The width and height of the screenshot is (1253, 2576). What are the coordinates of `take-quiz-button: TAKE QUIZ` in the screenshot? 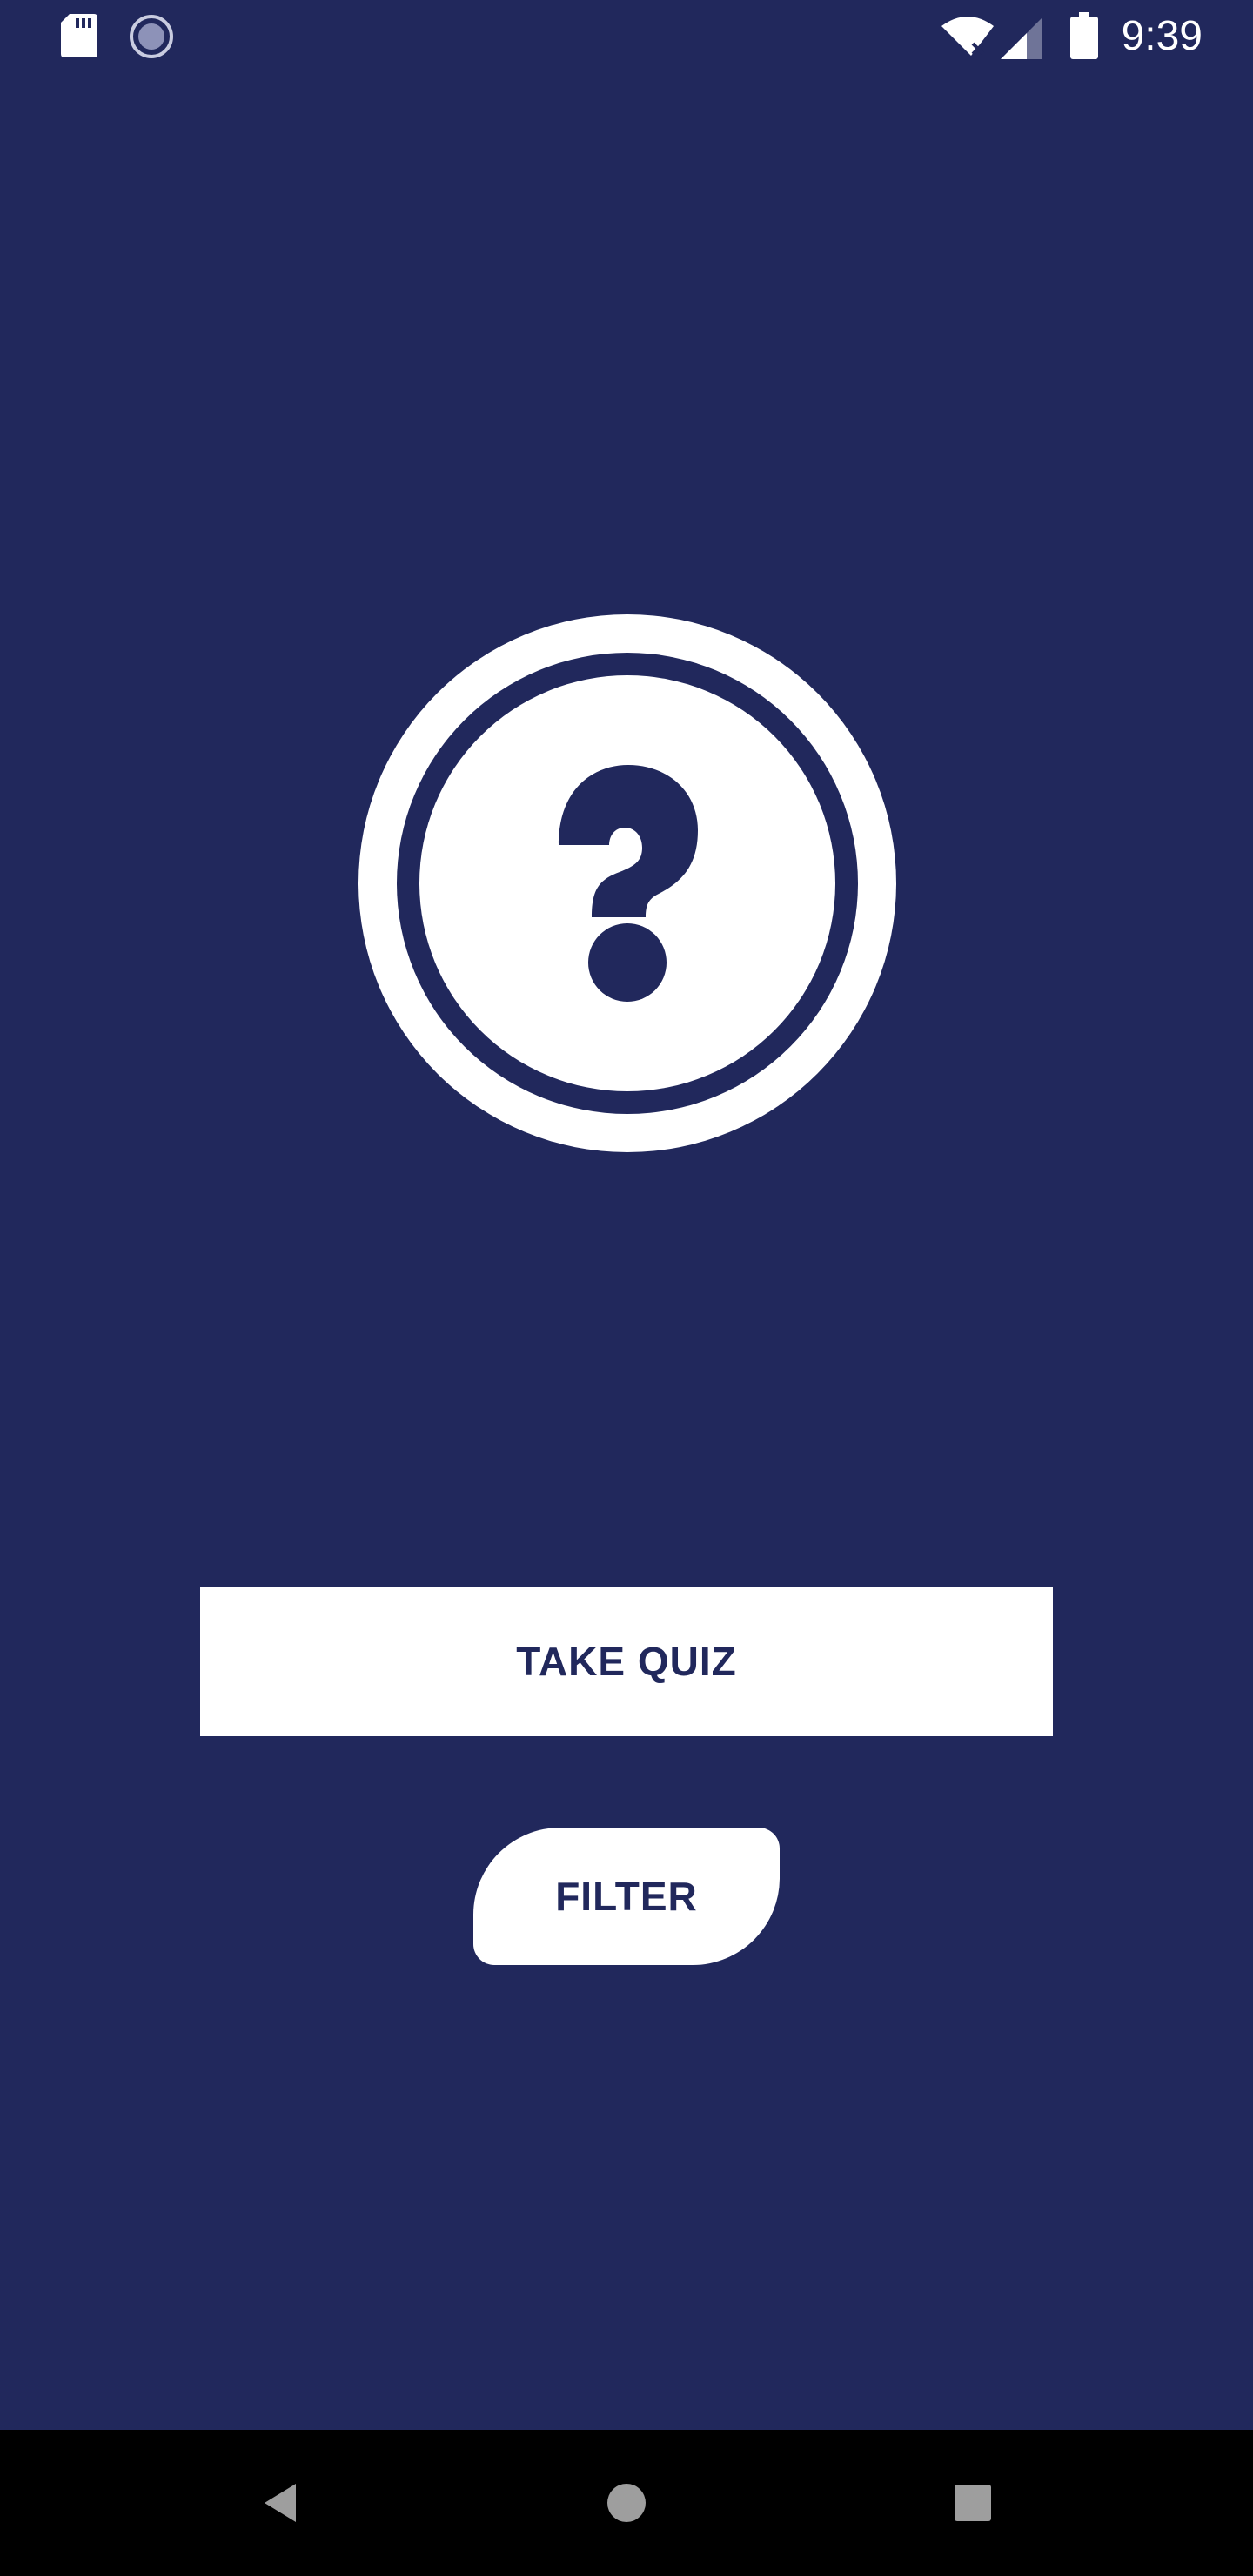 It's located at (626, 1661).